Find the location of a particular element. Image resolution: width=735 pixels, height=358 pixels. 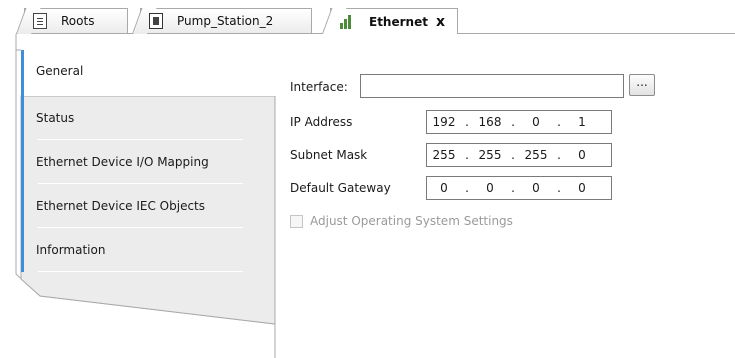

tab-label: Pump_Station_2 is located at coordinates (225, 21).